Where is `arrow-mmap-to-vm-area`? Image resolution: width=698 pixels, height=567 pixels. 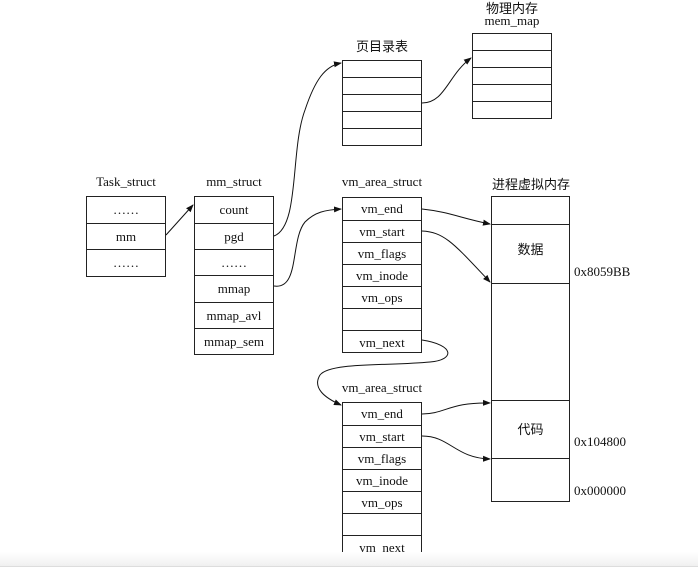
arrow-mmap-to-vm-area is located at coordinates (307, 246).